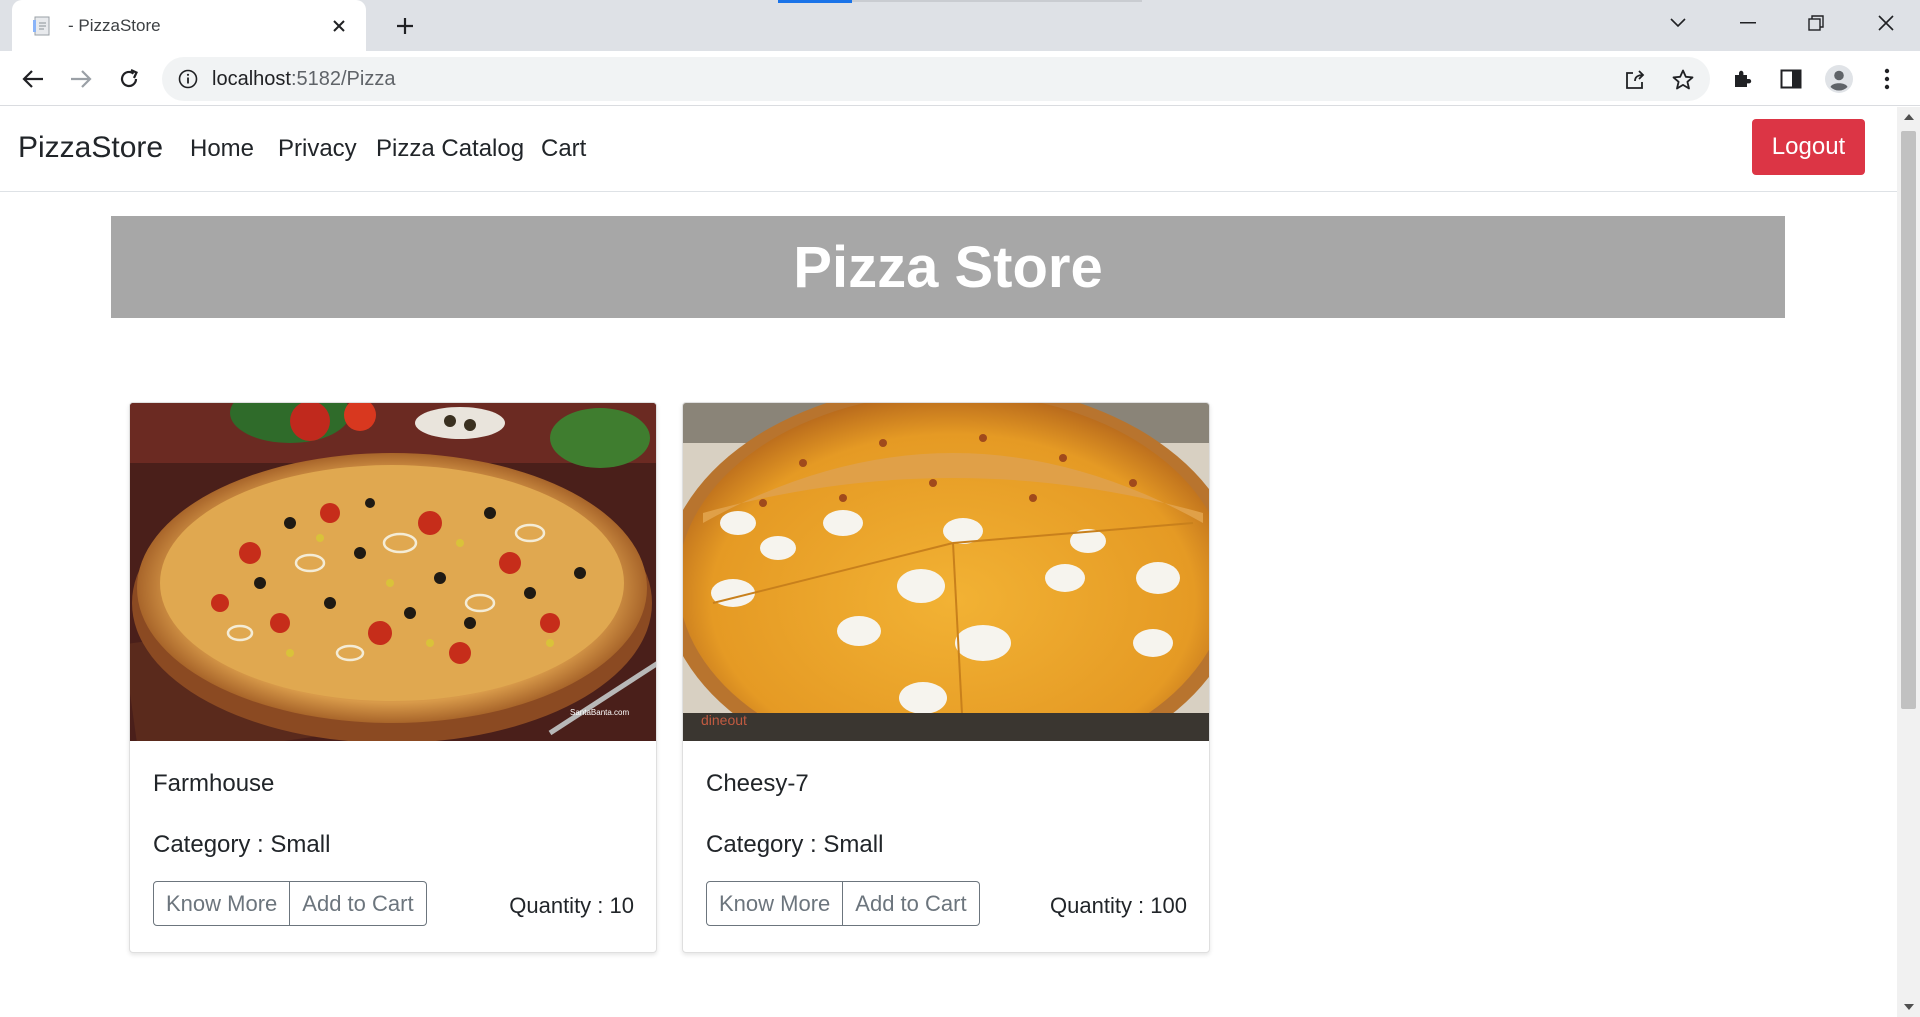 The height and width of the screenshot is (1017, 1920). I want to click on browser-toolbar: localhost:5182/Pizza, so click(960, 78).